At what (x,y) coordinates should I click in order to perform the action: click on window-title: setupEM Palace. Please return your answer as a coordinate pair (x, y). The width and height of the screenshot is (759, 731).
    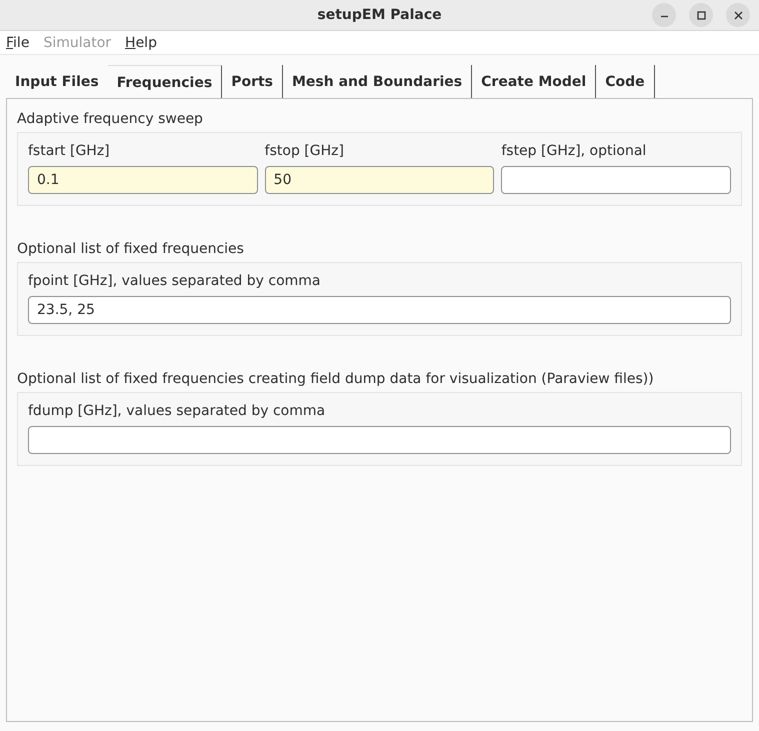
    Looking at the image, I should click on (379, 15).